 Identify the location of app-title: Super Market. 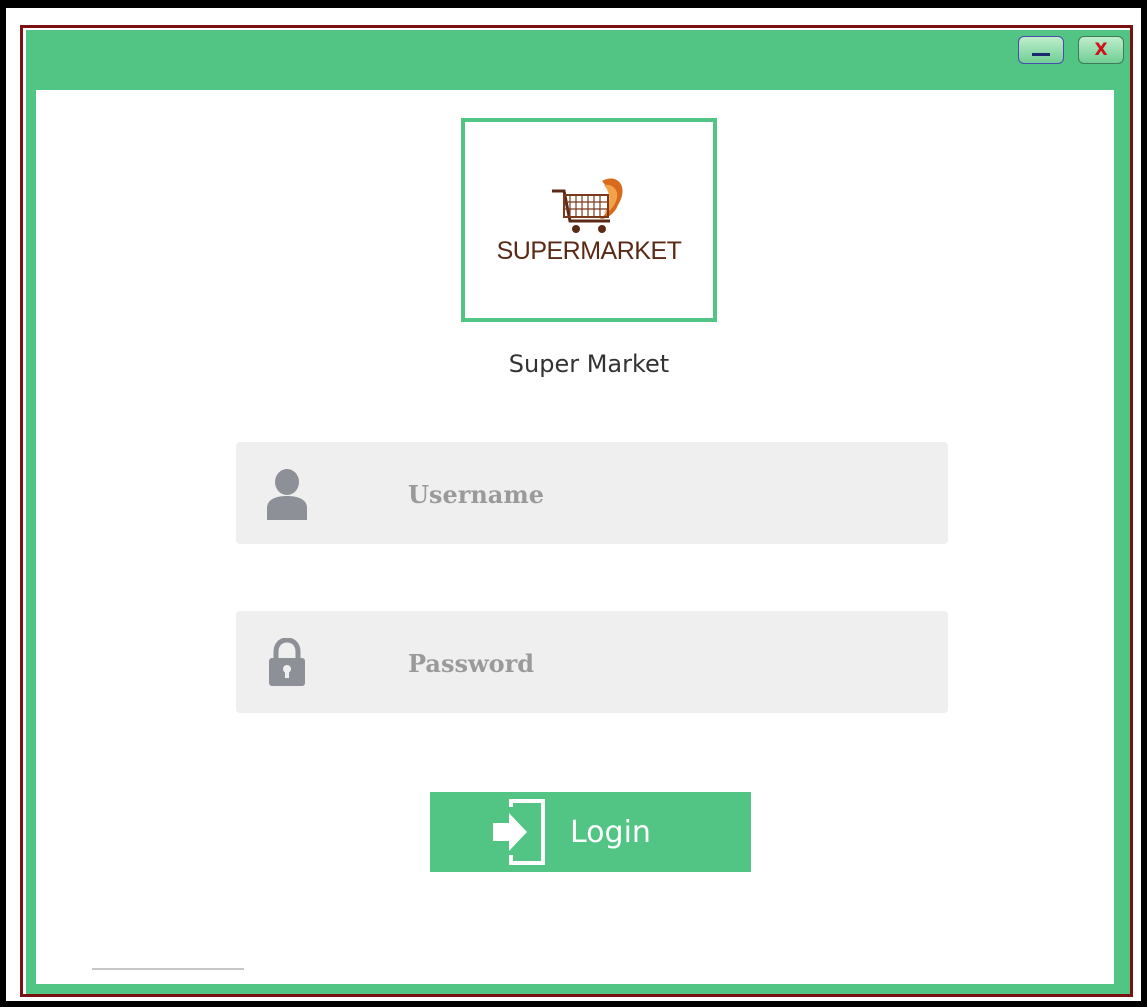
(589, 364).